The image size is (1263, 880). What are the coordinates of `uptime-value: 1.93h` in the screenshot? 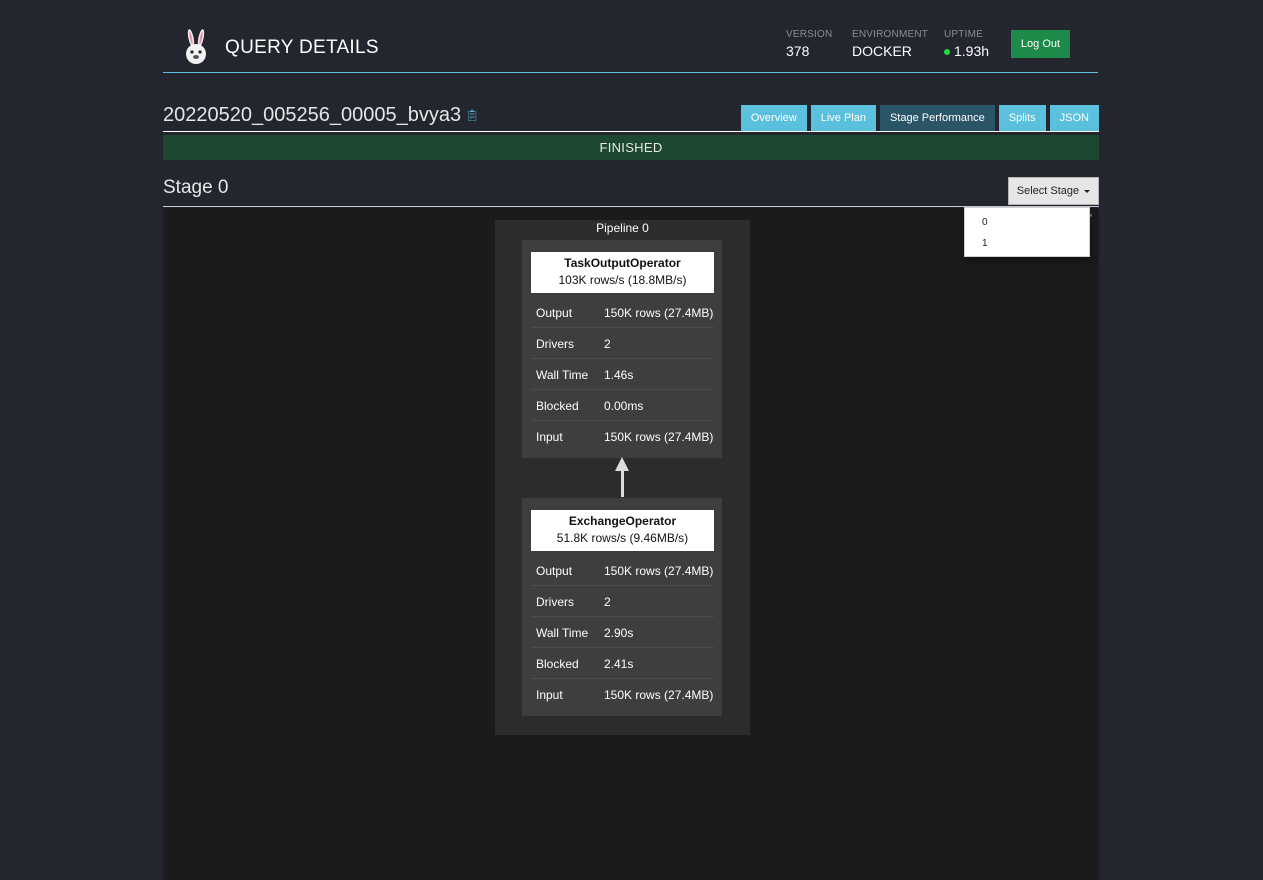 It's located at (966, 51).